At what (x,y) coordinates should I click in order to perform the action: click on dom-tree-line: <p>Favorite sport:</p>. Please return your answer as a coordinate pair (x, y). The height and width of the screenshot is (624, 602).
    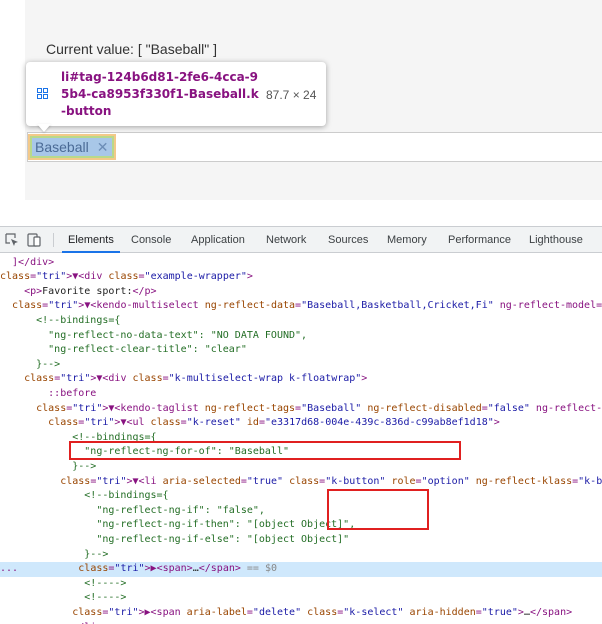
    Looking at the image, I should click on (301, 292).